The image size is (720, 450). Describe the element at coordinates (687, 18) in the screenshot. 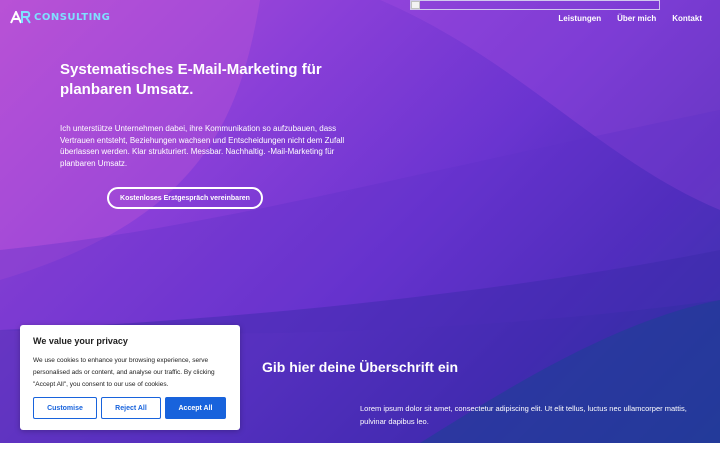

I see `nav-item-kontakt: Kontakt` at that location.